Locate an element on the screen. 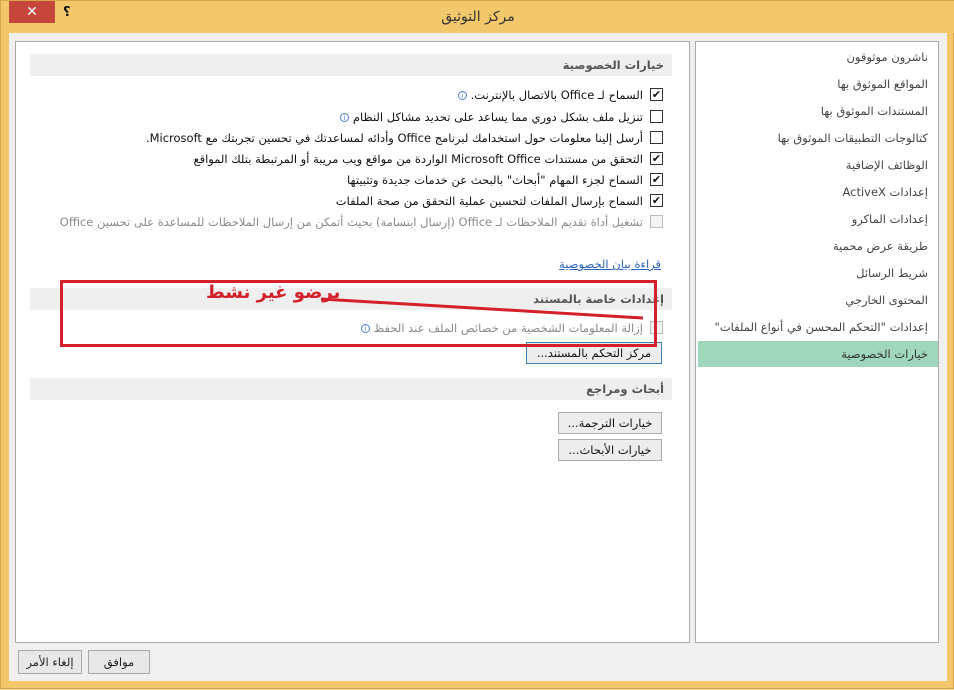  nav-item-trusted-catalogs: كتالوجات التطبيقات الموثوق بها is located at coordinates (817, 138).